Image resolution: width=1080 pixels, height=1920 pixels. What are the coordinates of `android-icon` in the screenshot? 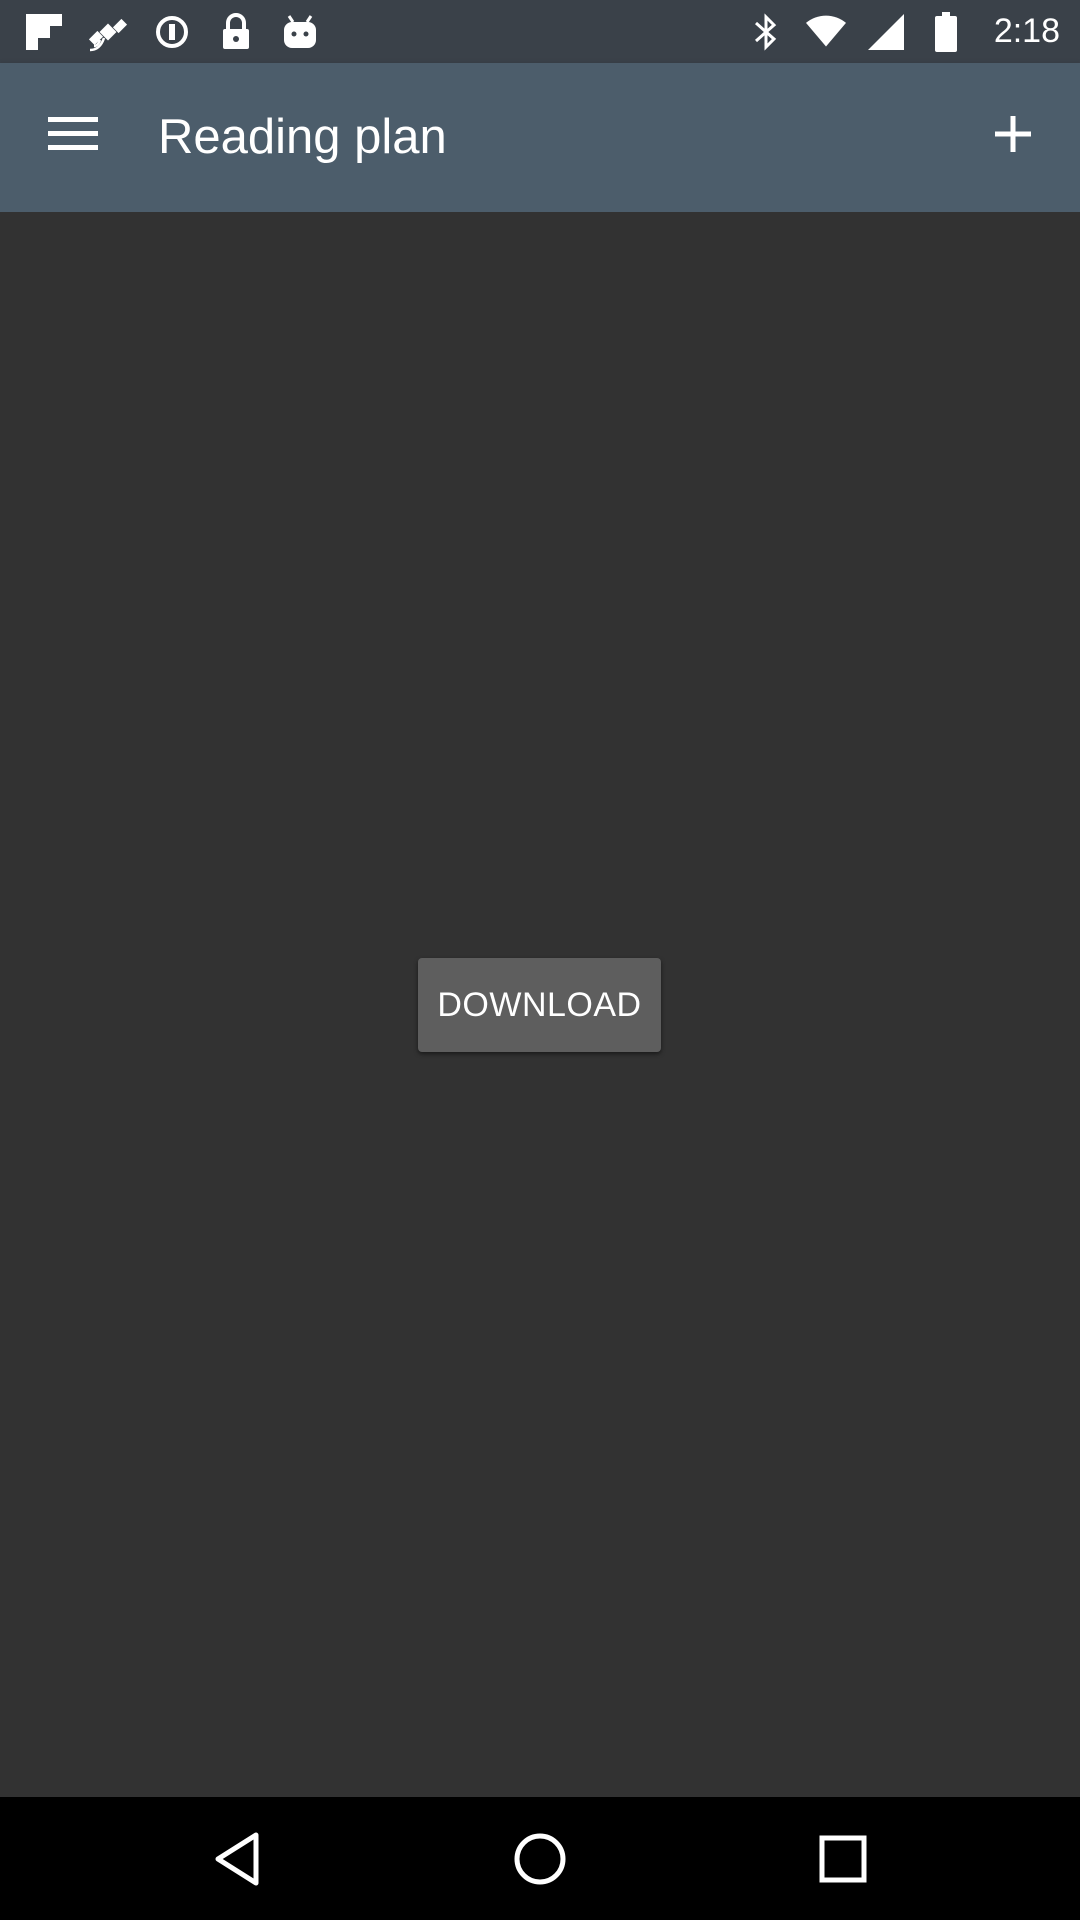 It's located at (300, 32).